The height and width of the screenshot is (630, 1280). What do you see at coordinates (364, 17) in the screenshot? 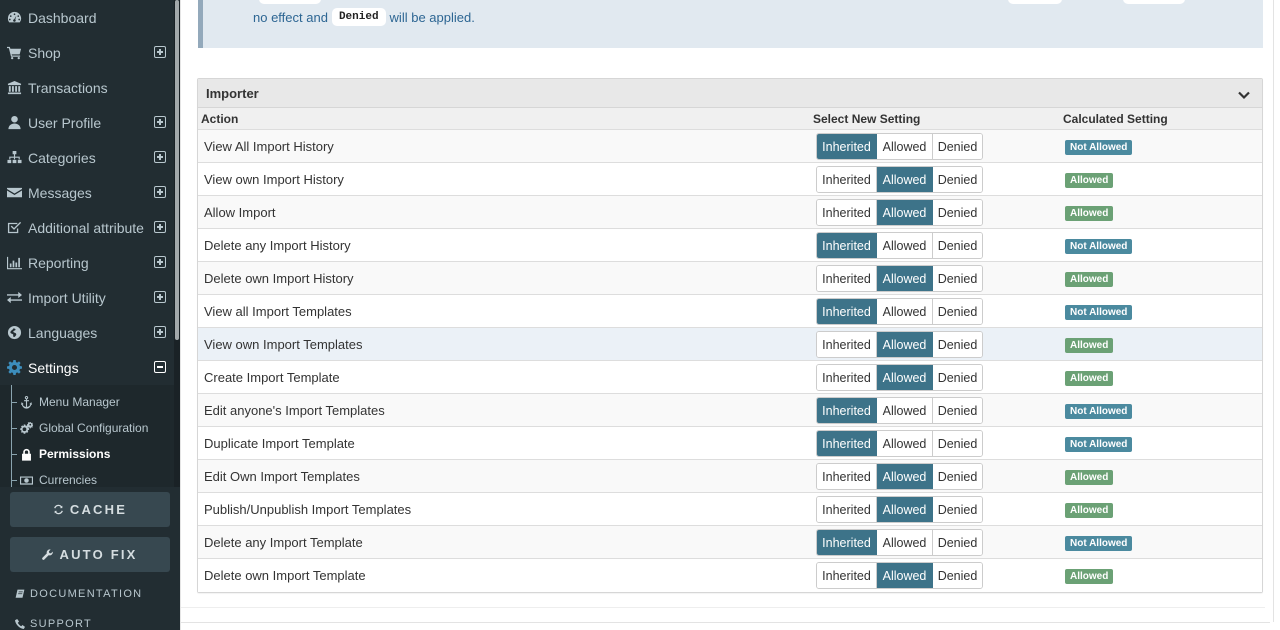
I see `callout-text: no effect and Denied will be applied.` at bounding box center [364, 17].